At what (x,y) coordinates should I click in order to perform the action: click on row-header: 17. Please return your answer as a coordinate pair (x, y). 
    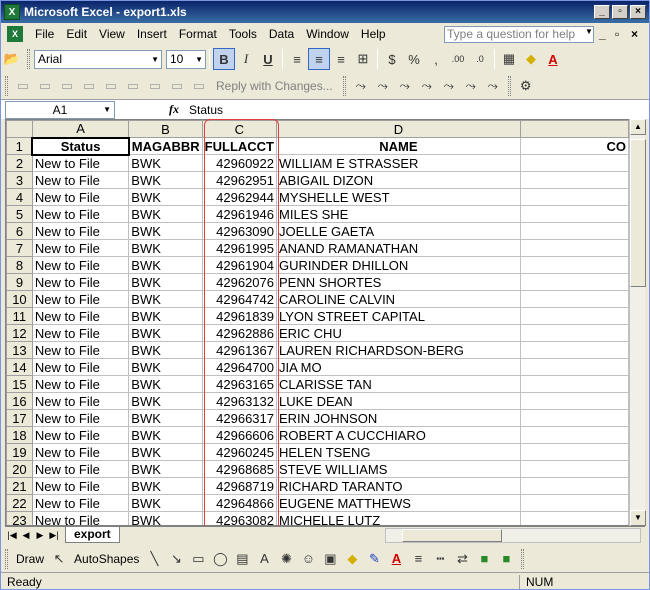
    Looking at the image, I should click on (19, 418).